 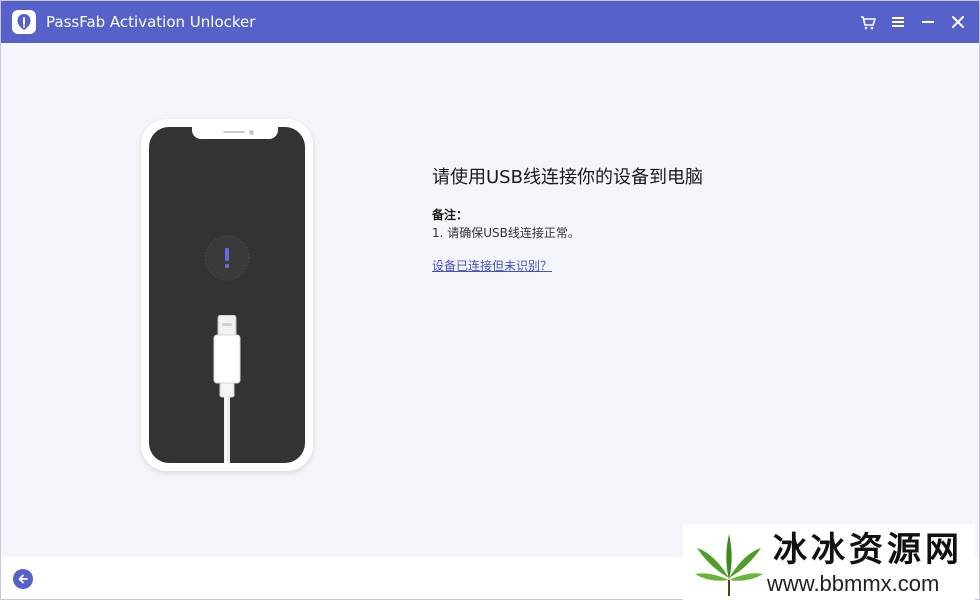 I want to click on minimize-icon, so click(x=928, y=22).